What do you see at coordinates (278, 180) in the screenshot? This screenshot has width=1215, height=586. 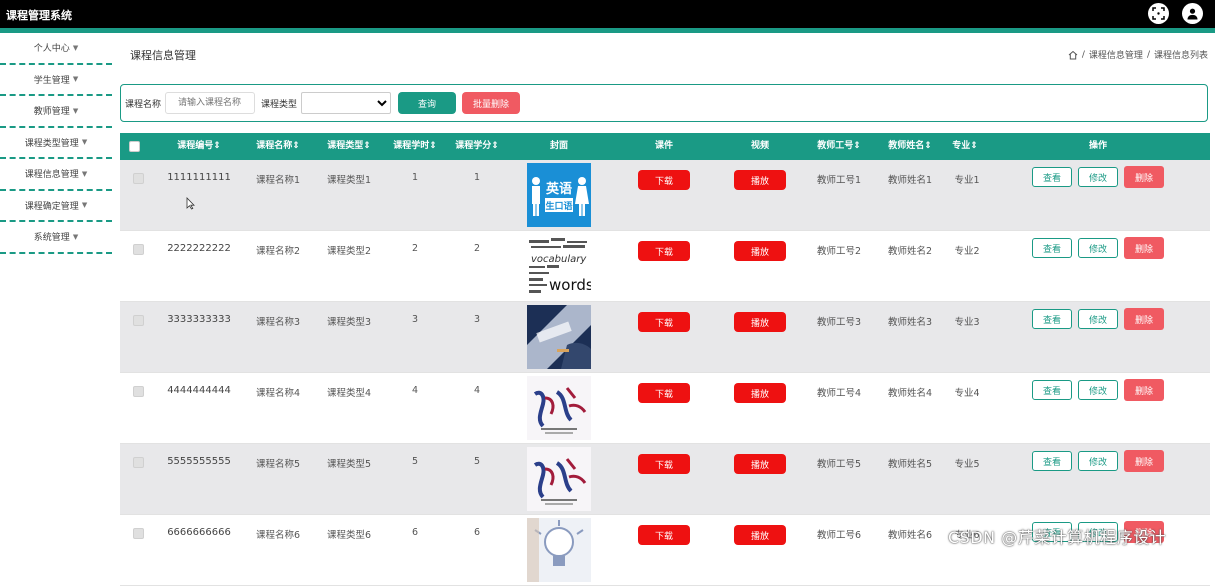 I see `cell-name: 课程名称1` at bounding box center [278, 180].